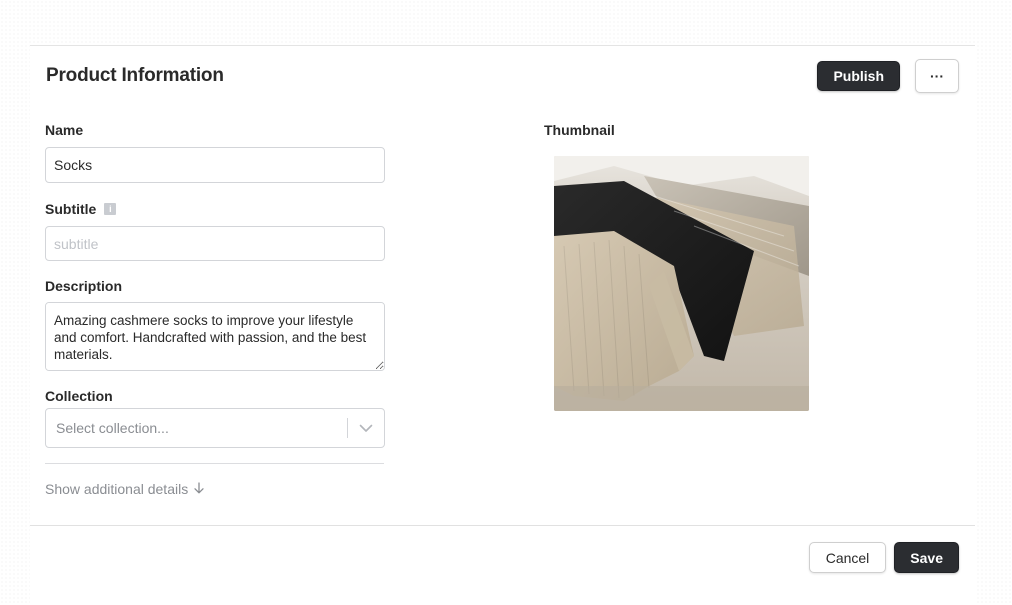  What do you see at coordinates (926, 557) in the screenshot?
I see `save-button: Save` at bounding box center [926, 557].